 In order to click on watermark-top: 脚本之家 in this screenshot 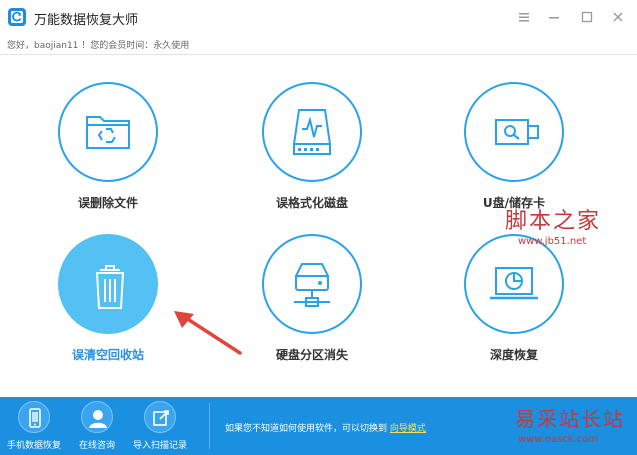, I will do `click(553, 221)`.